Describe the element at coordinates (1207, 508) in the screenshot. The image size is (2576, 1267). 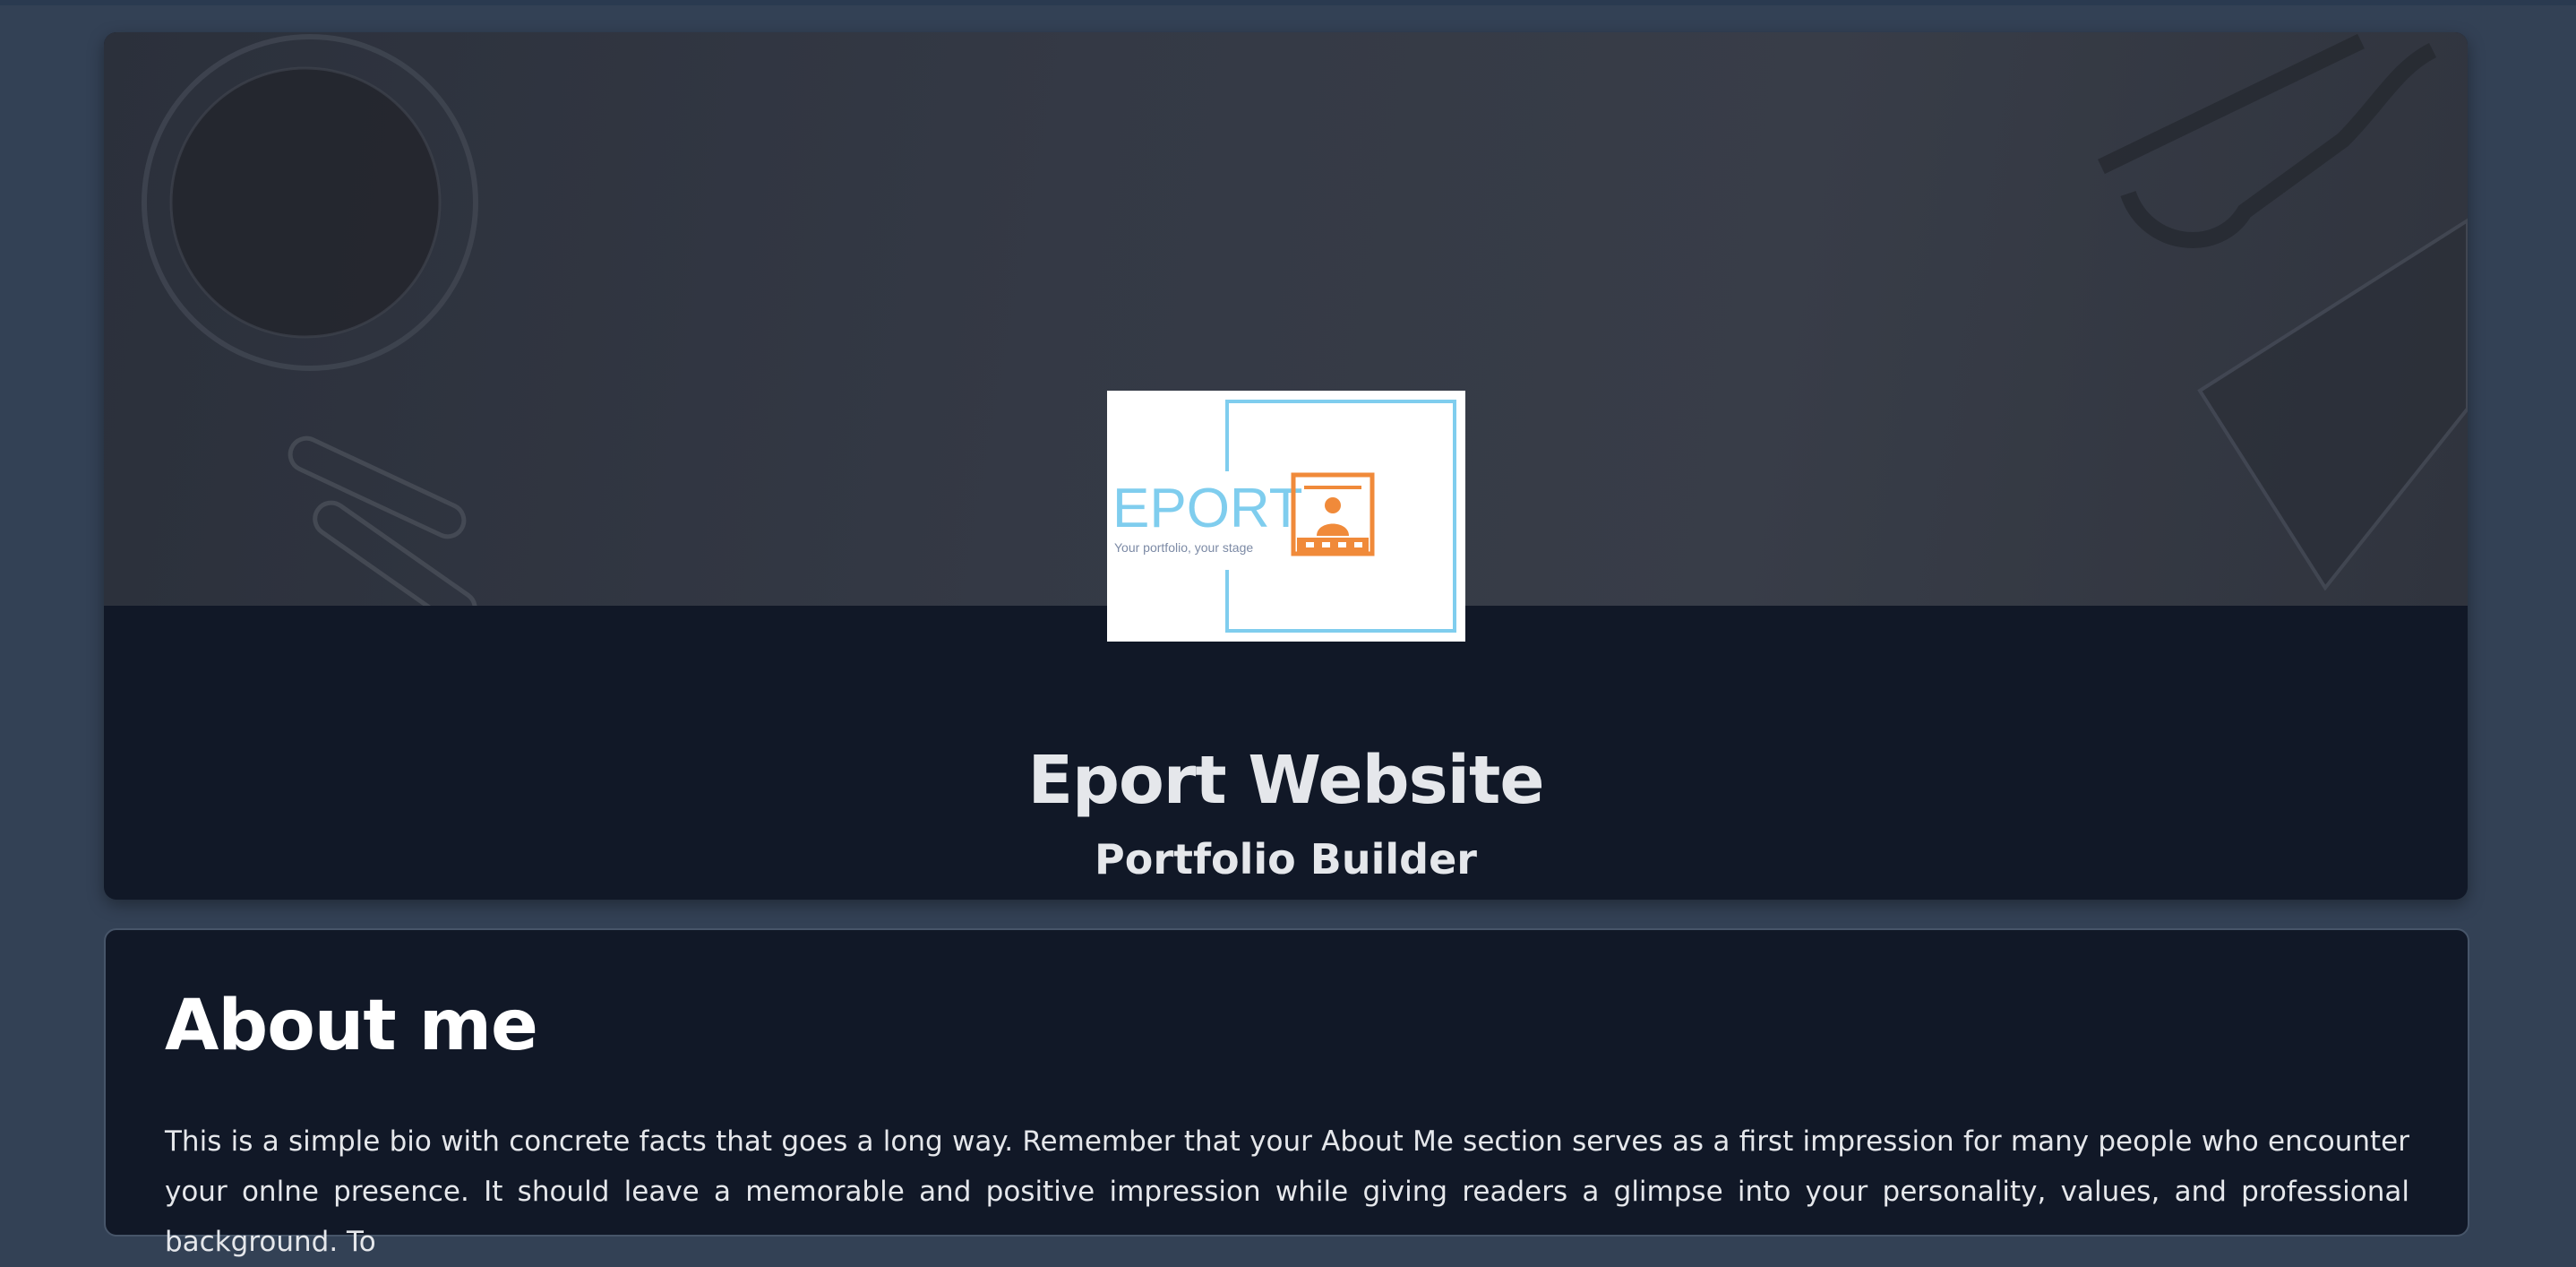
I see `logo-wordmark: EPORT` at that location.